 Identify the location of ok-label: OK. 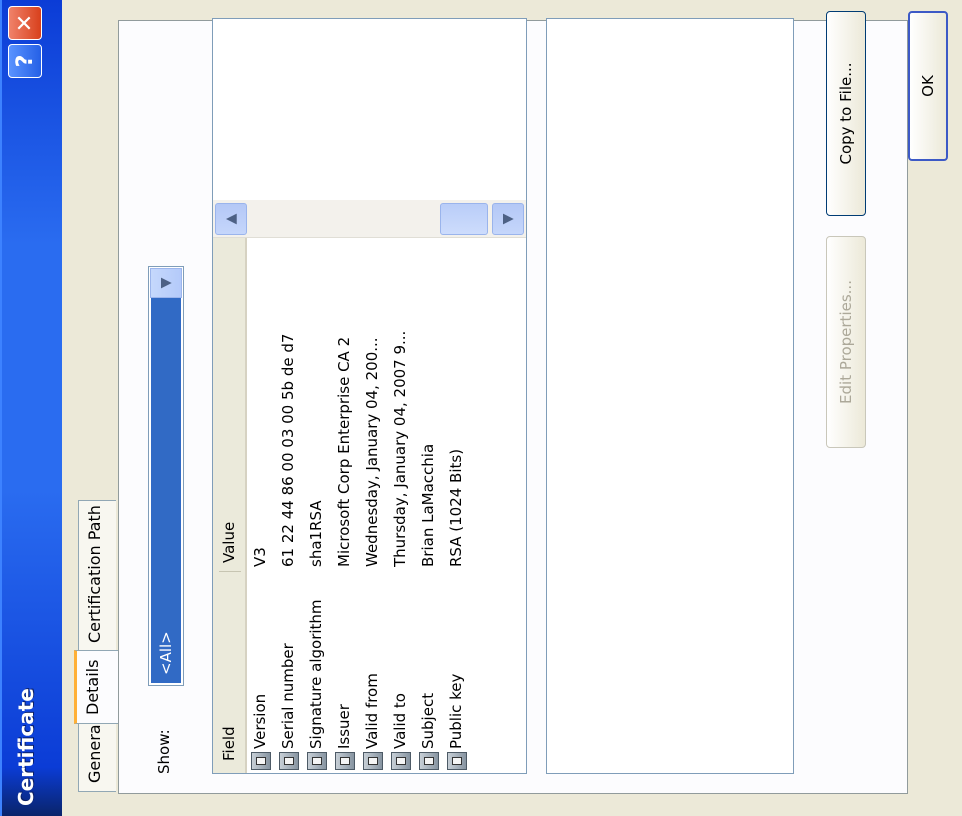
(928, 86).